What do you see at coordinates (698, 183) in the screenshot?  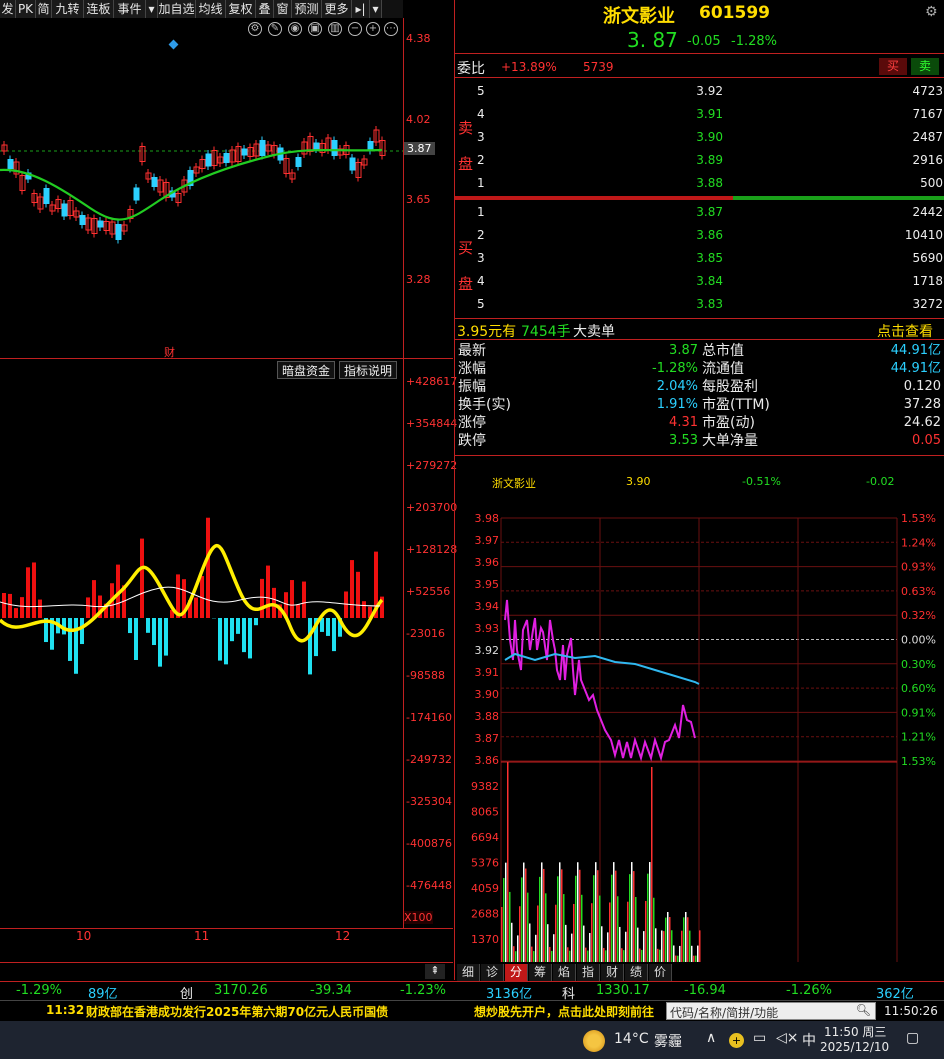 I see `ask-price: 3.88` at bounding box center [698, 183].